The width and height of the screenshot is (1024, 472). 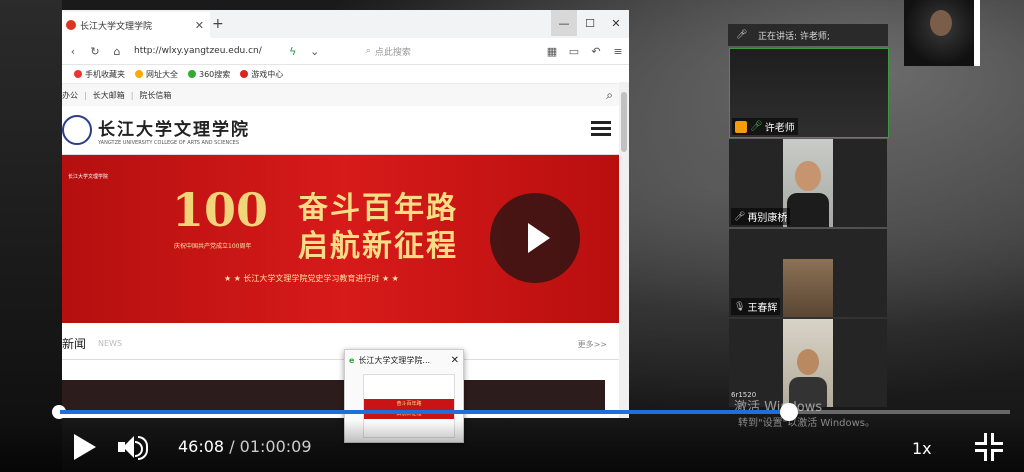 I want to click on news-en-label: NEWS, so click(x=110, y=343).